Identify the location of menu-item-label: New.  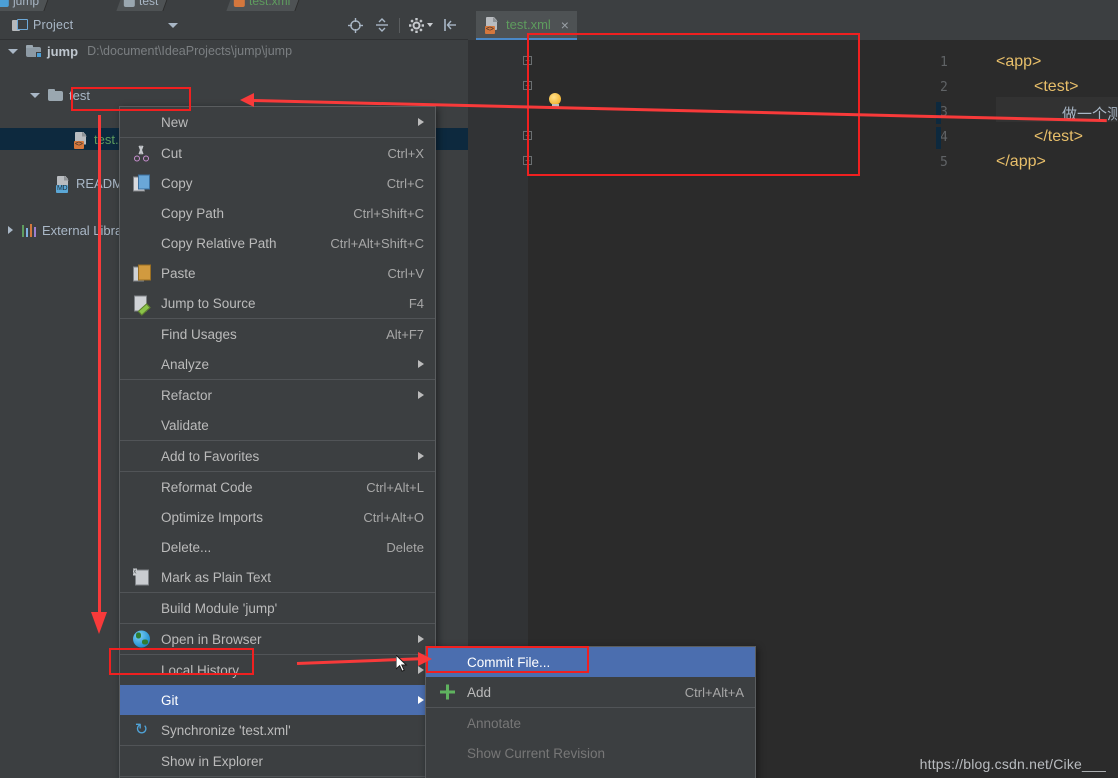
(175, 122).